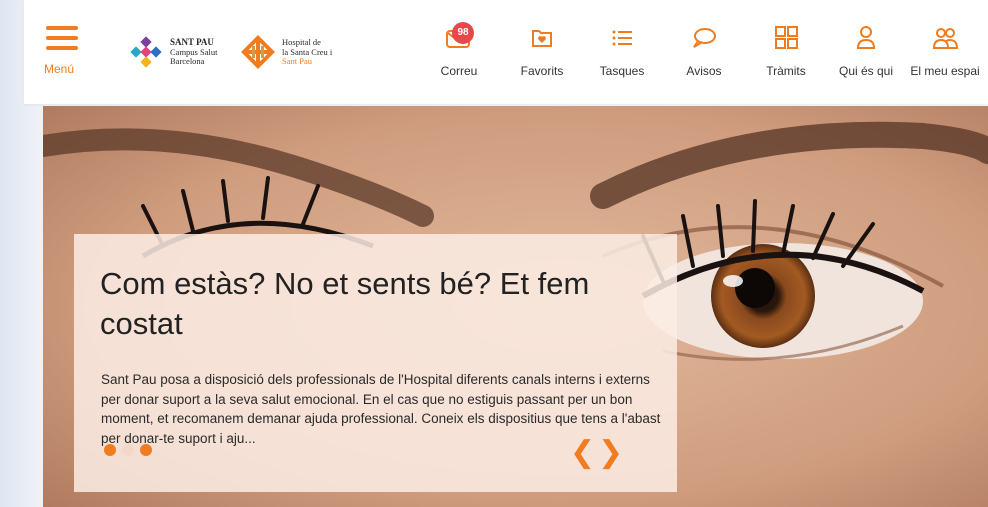 This screenshot has height=507, width=988. I want to click on nav-item-favorits: Favorits, so click(542, 54).